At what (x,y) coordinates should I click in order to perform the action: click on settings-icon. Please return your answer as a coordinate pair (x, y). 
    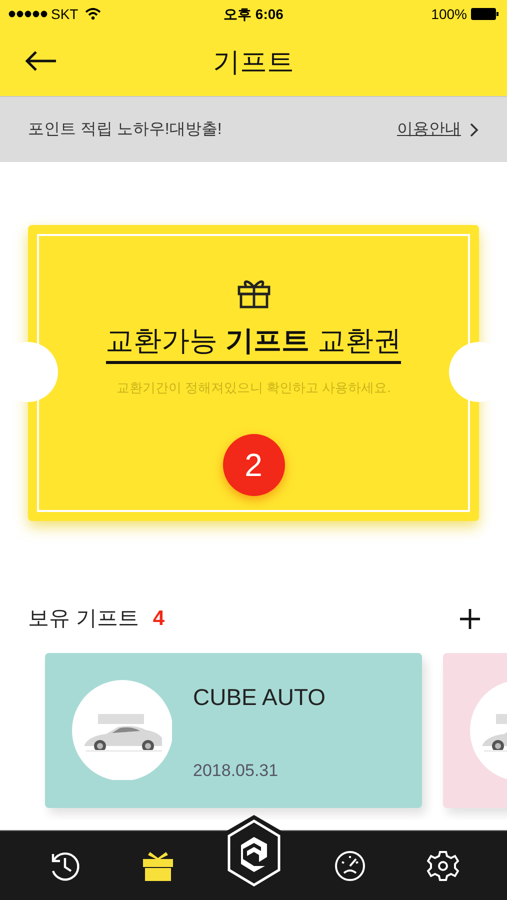
    Looking at the image, I should click on (442, 866).